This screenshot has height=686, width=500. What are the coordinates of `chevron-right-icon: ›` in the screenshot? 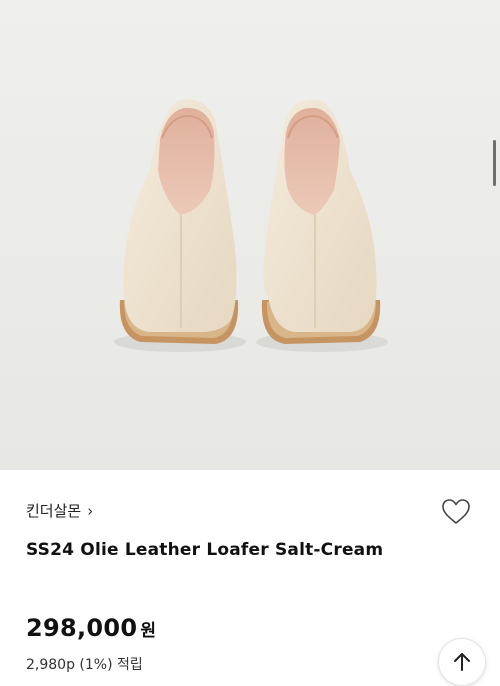 It's located at (90, 510).